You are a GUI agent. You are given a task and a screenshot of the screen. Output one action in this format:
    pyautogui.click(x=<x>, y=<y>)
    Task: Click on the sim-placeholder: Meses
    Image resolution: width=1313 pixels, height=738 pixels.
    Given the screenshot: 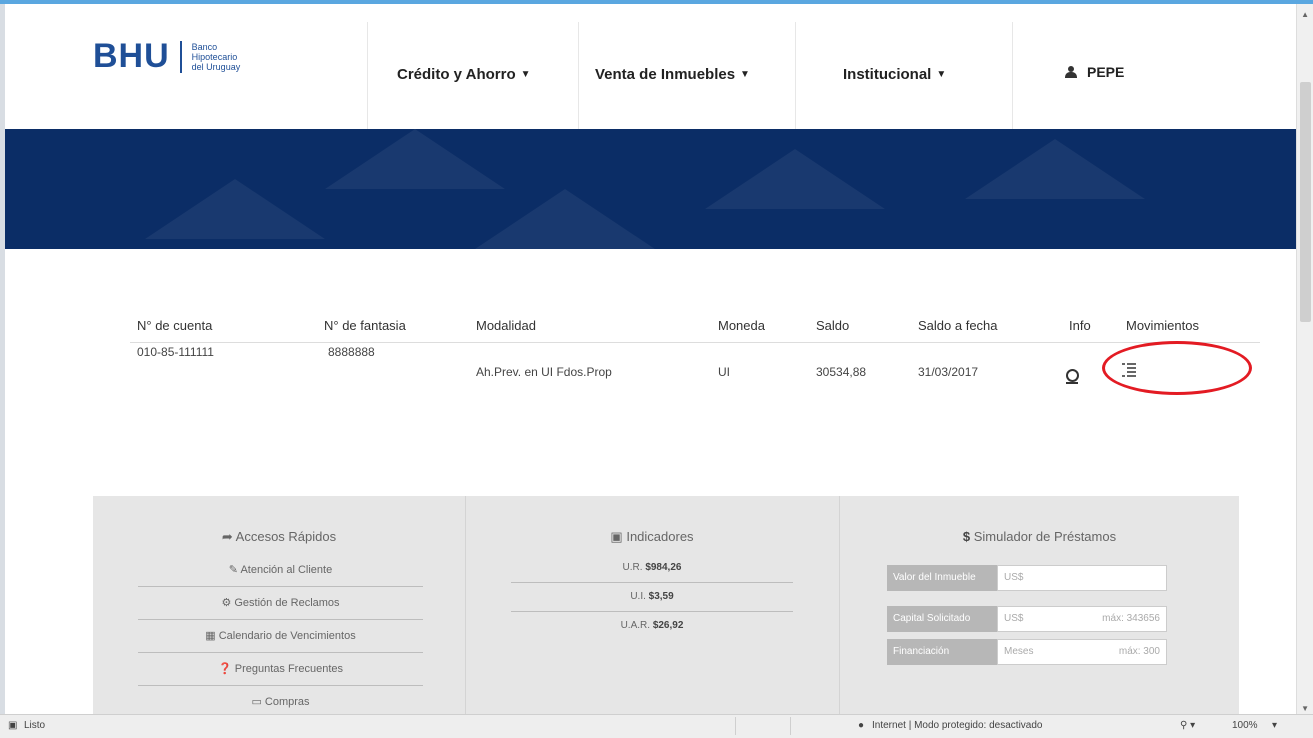 What is the action you would take?
    pyautogui.click(x=1019, y=651)
    